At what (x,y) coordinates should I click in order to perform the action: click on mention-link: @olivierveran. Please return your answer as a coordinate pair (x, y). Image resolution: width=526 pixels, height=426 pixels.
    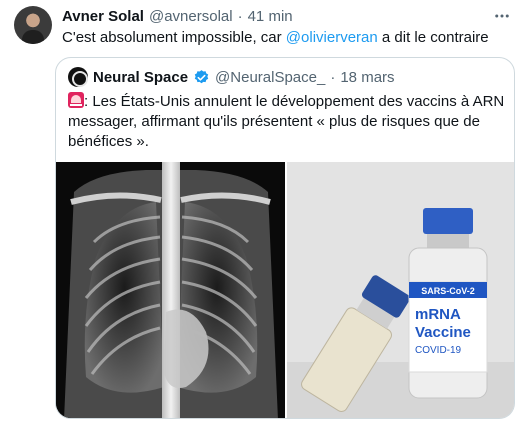
    Looking at the image, I should click on (332, 37).